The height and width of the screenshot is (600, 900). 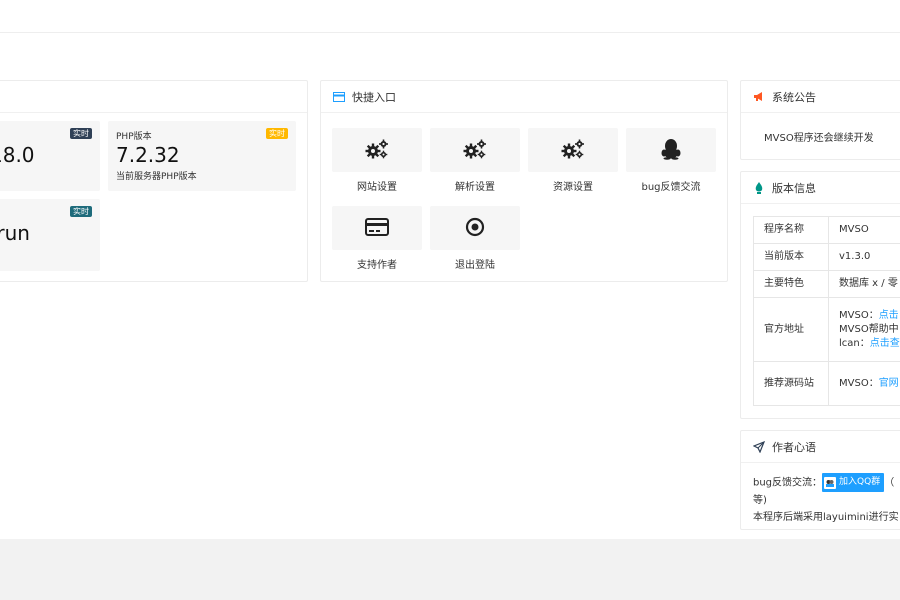 I want to click on table-row: 推荐源码站 MVSO：官网, so click(x=826, y=383).